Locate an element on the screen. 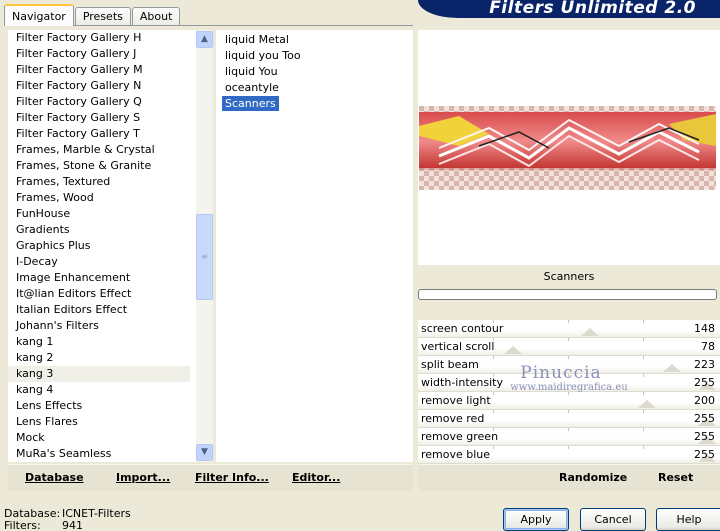 This screenshot has width=720, height=531. randomize-button: Randomize is located at coordinates (593, 477).